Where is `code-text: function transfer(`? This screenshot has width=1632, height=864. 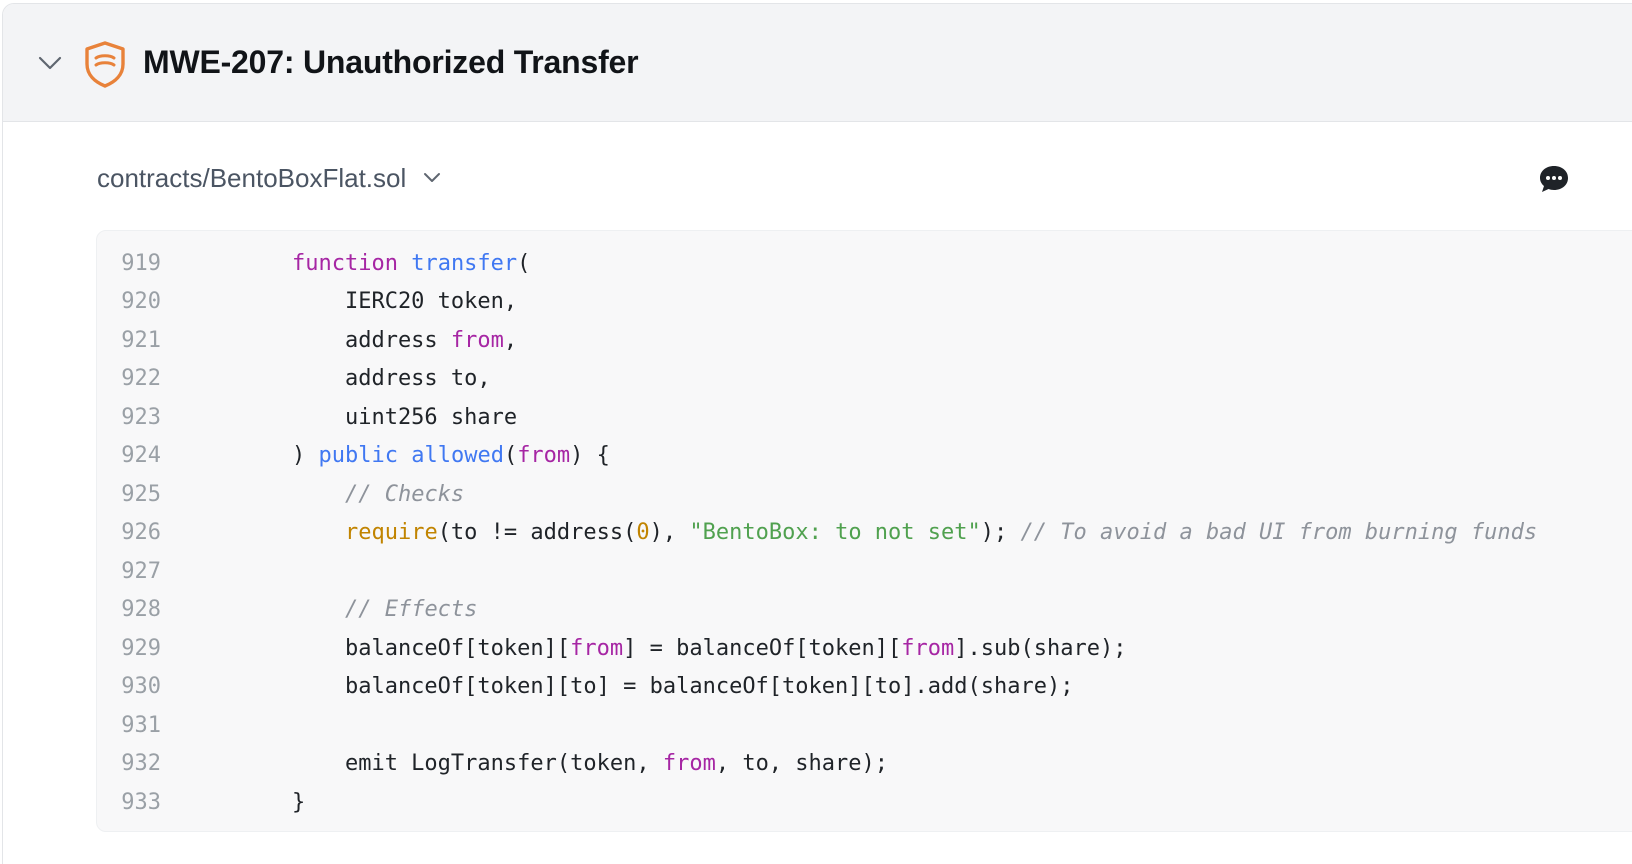
code-text: function transfer( is located at coordinates (345, 263).